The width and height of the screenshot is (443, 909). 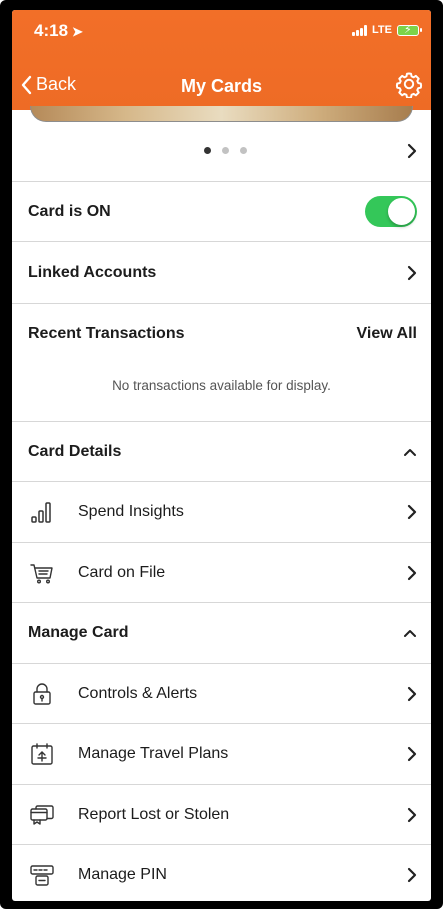 I want to click on manage-travel-plans-row: Manage Travel Plans, so click(x=221, y=754).